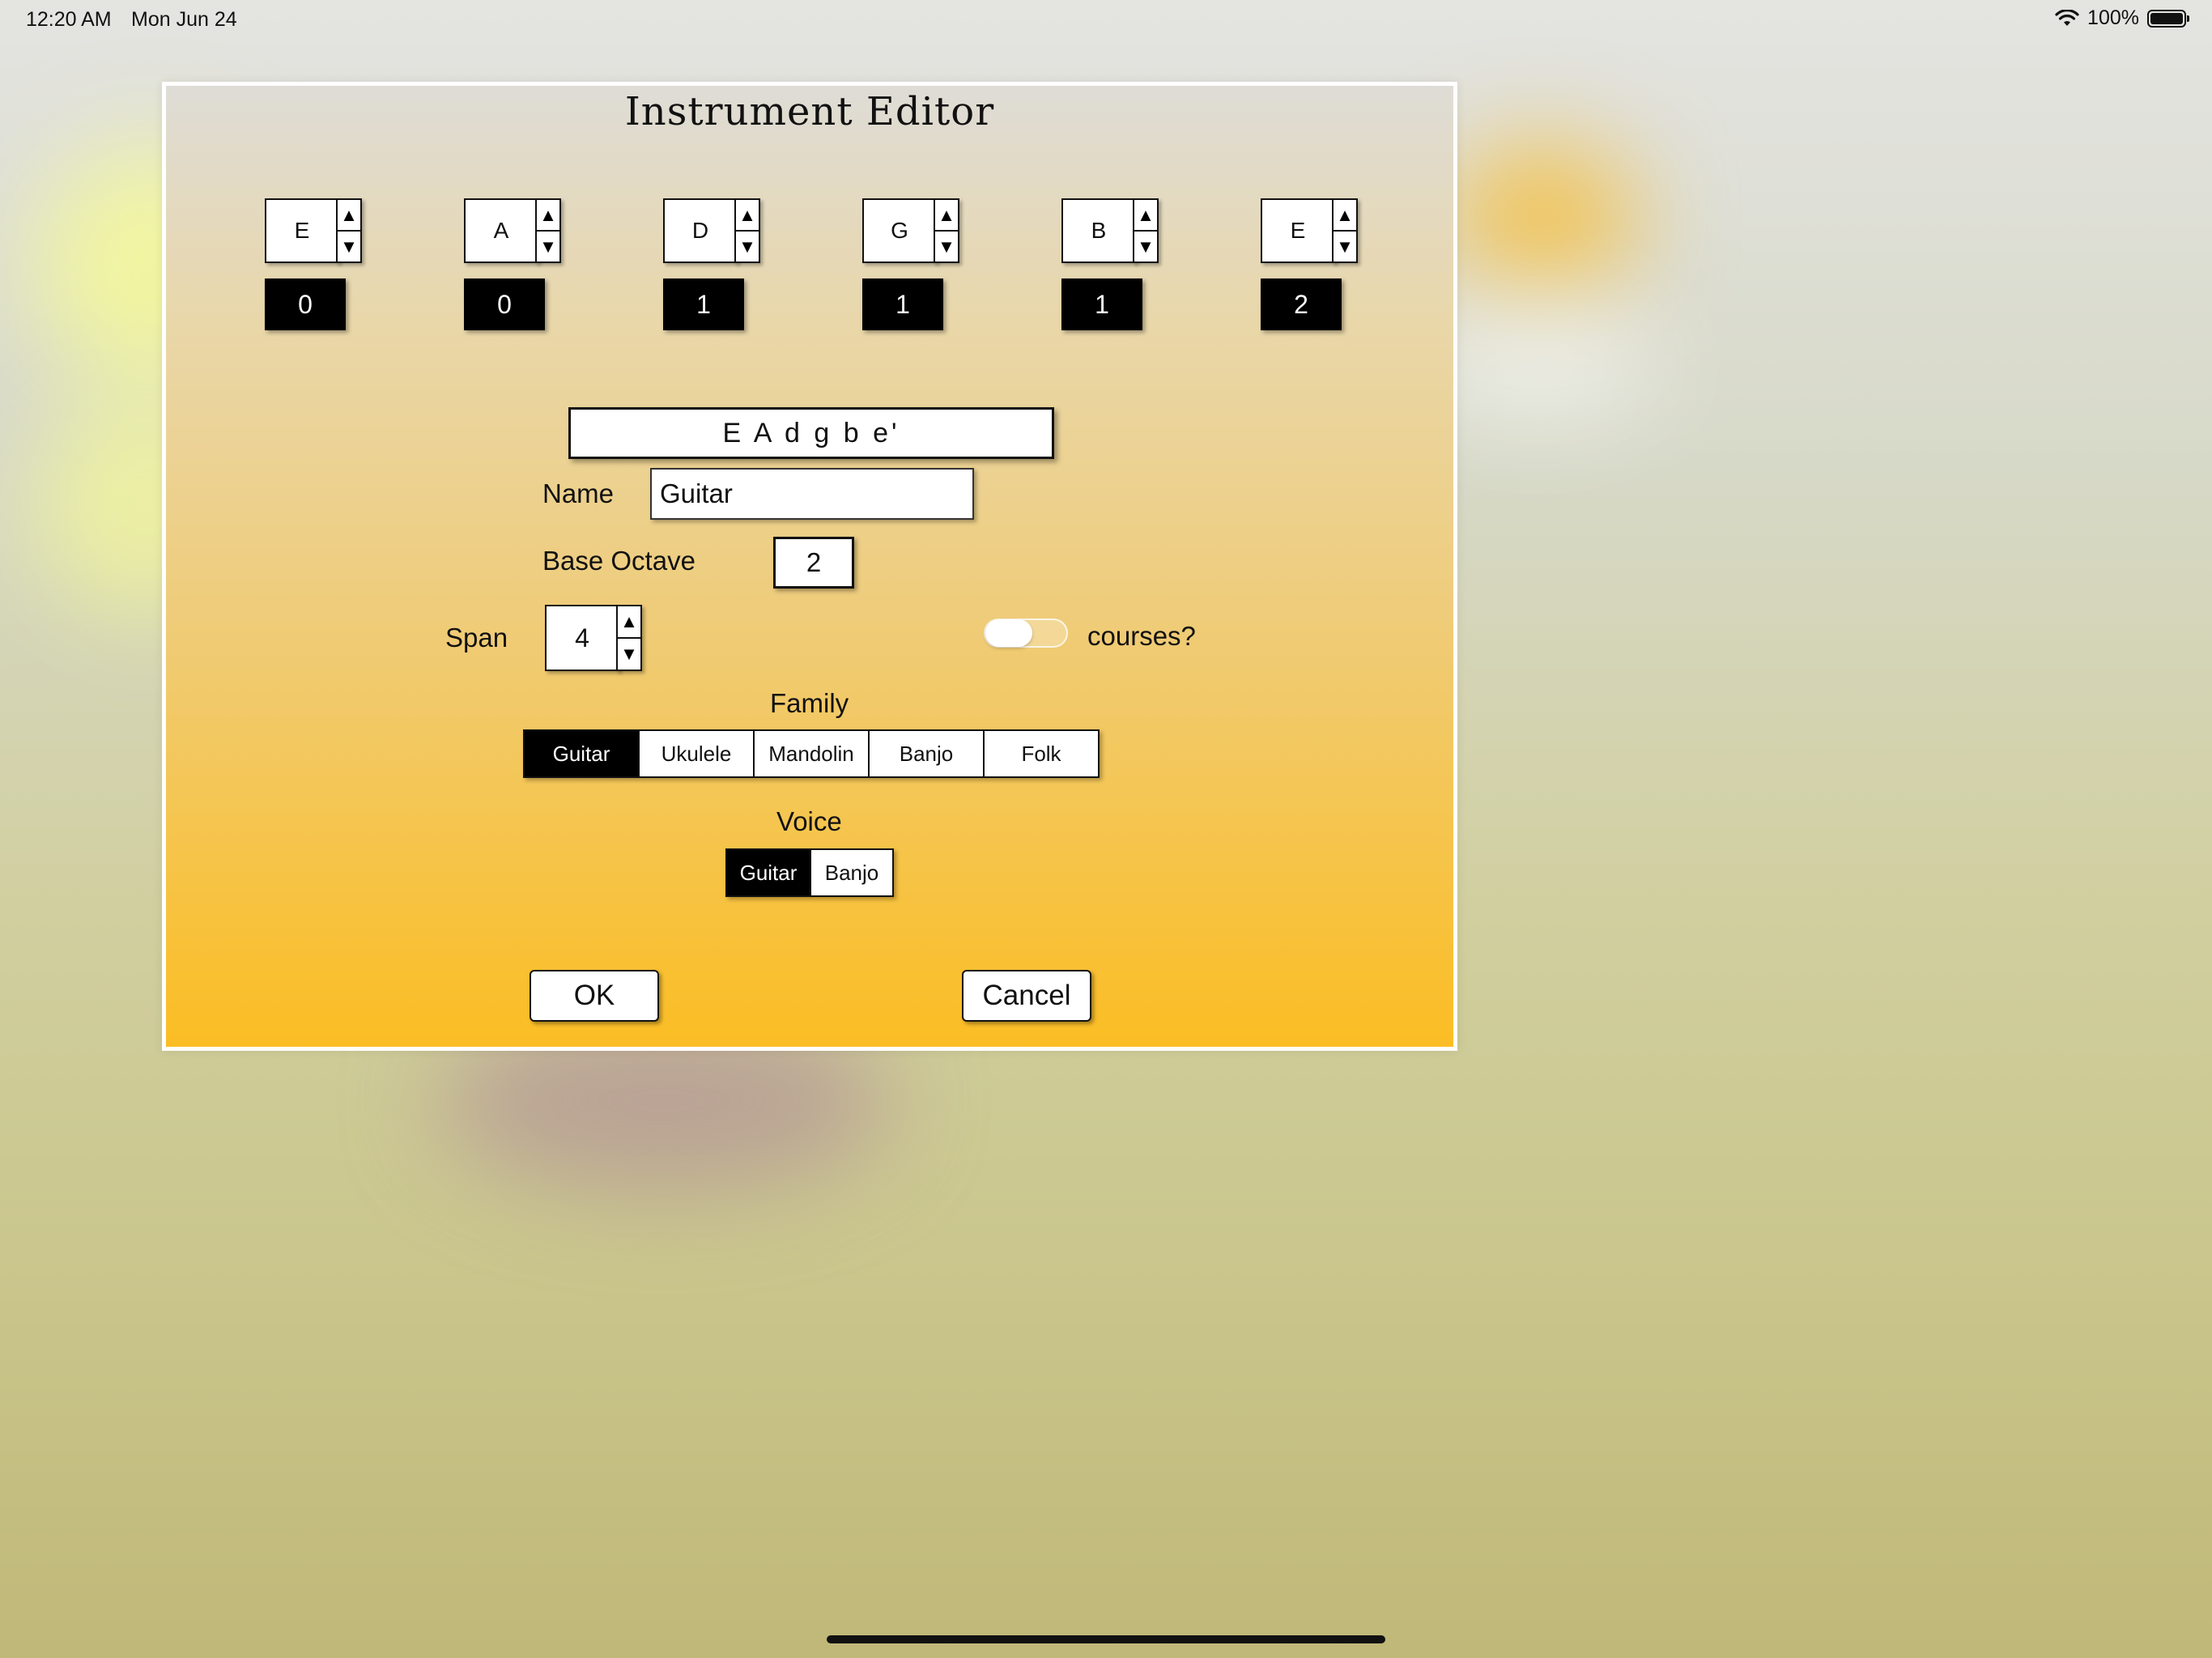  I want to click on span-label: Span, so click(476, 638).